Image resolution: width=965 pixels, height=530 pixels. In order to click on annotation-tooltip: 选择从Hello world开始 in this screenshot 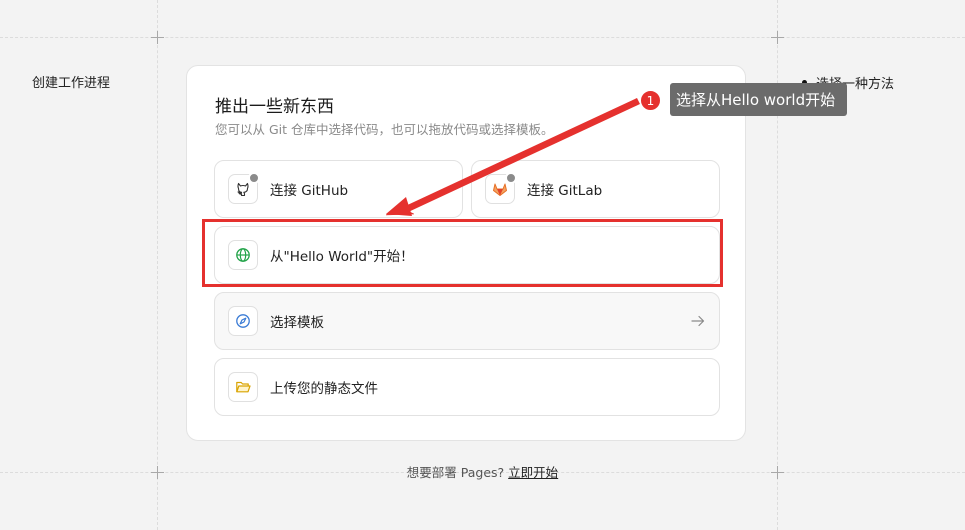, I will do `click(759, 99)`.